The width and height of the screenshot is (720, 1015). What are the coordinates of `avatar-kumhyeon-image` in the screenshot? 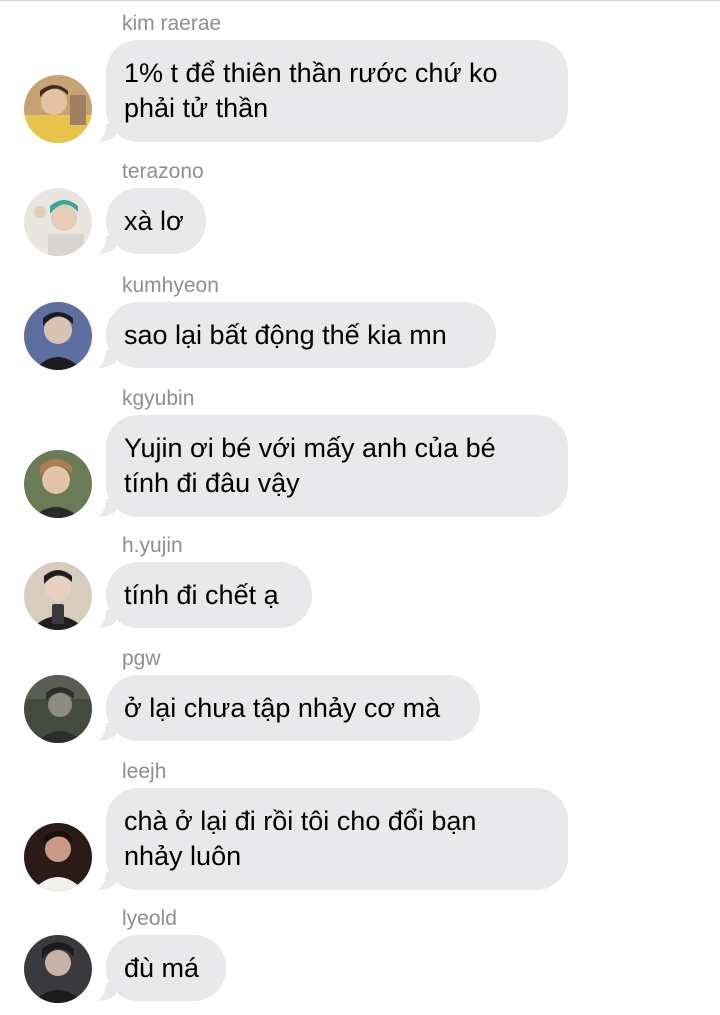 It's located at (58, 336).